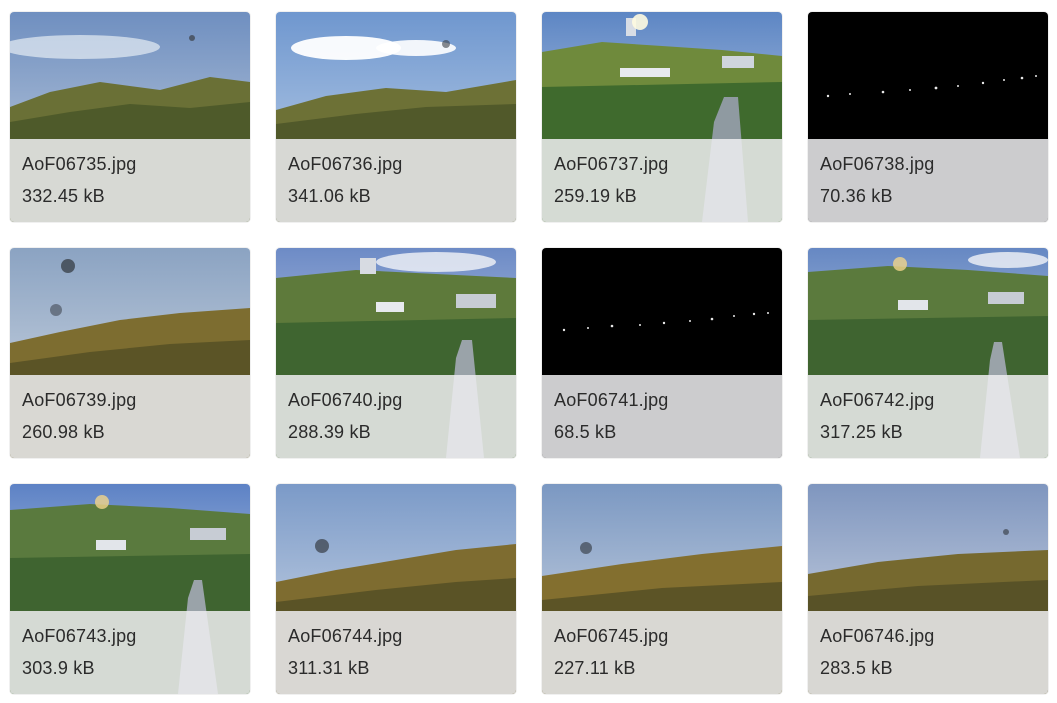 The image size is (1057, 703). Describe the element at coordinates (396, 652) in the screenshot. I see `thumbnail-caption: AoF06744.jpg 311.31 kB` at that location.